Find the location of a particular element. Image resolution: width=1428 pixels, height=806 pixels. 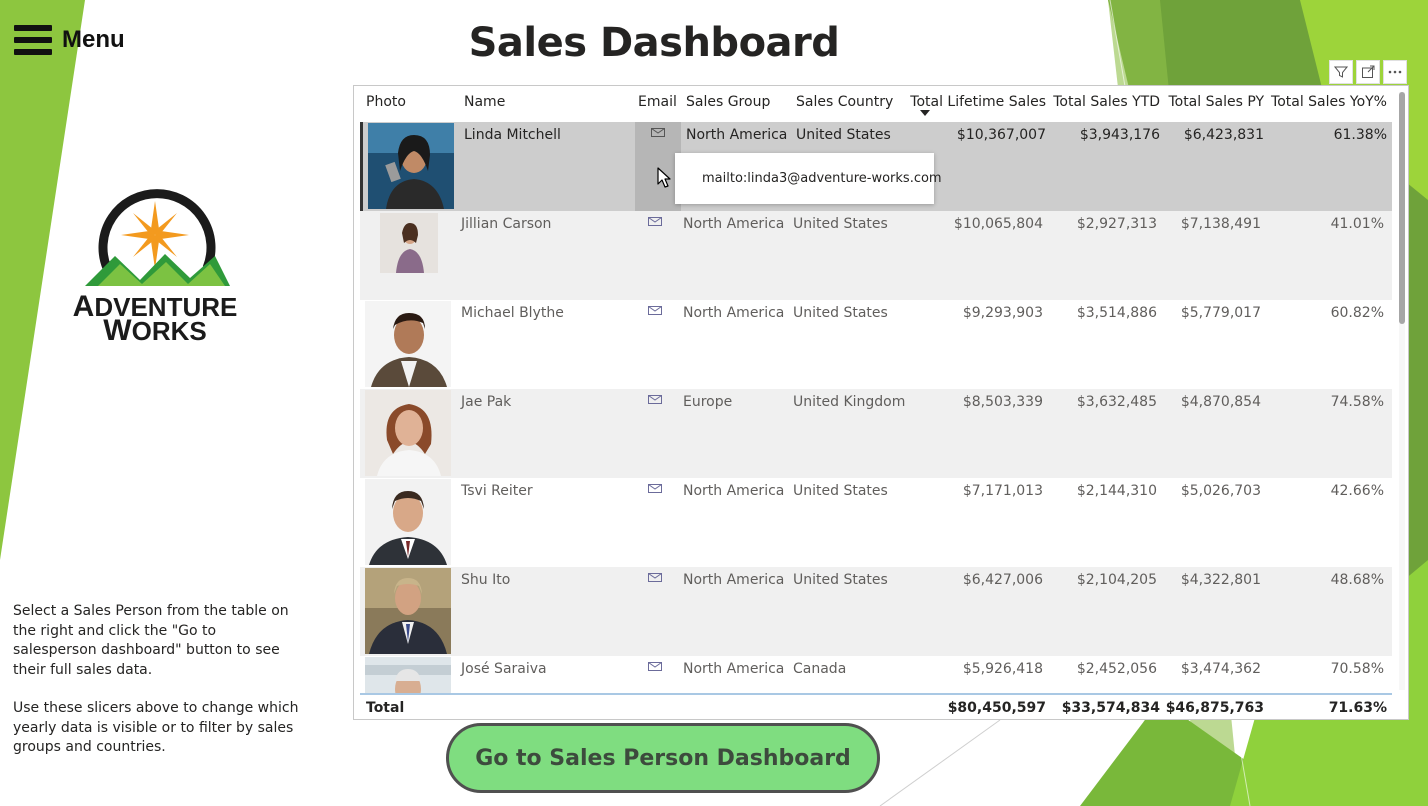

cell-total-lifetime-sales: $10,065,804 is located at coordinates (998, 224).